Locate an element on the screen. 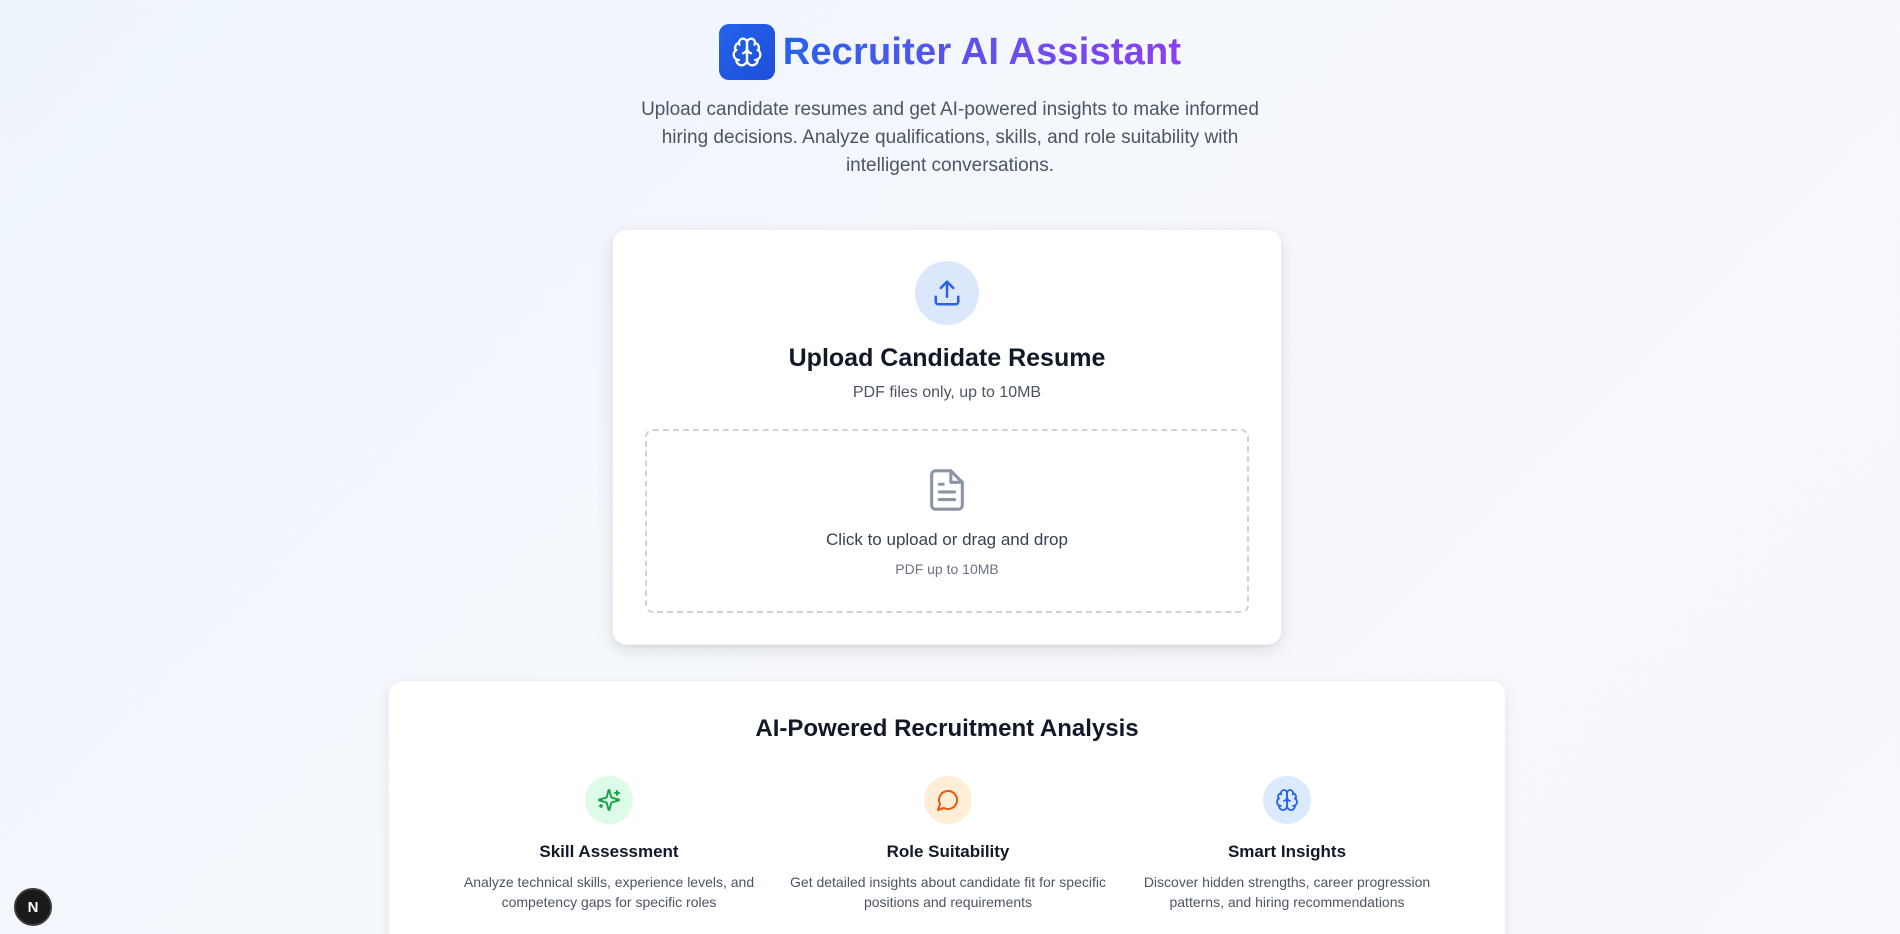 The image size is (1900, 934). feature-title: Smart Insights is located at coordinates (1287, 851).